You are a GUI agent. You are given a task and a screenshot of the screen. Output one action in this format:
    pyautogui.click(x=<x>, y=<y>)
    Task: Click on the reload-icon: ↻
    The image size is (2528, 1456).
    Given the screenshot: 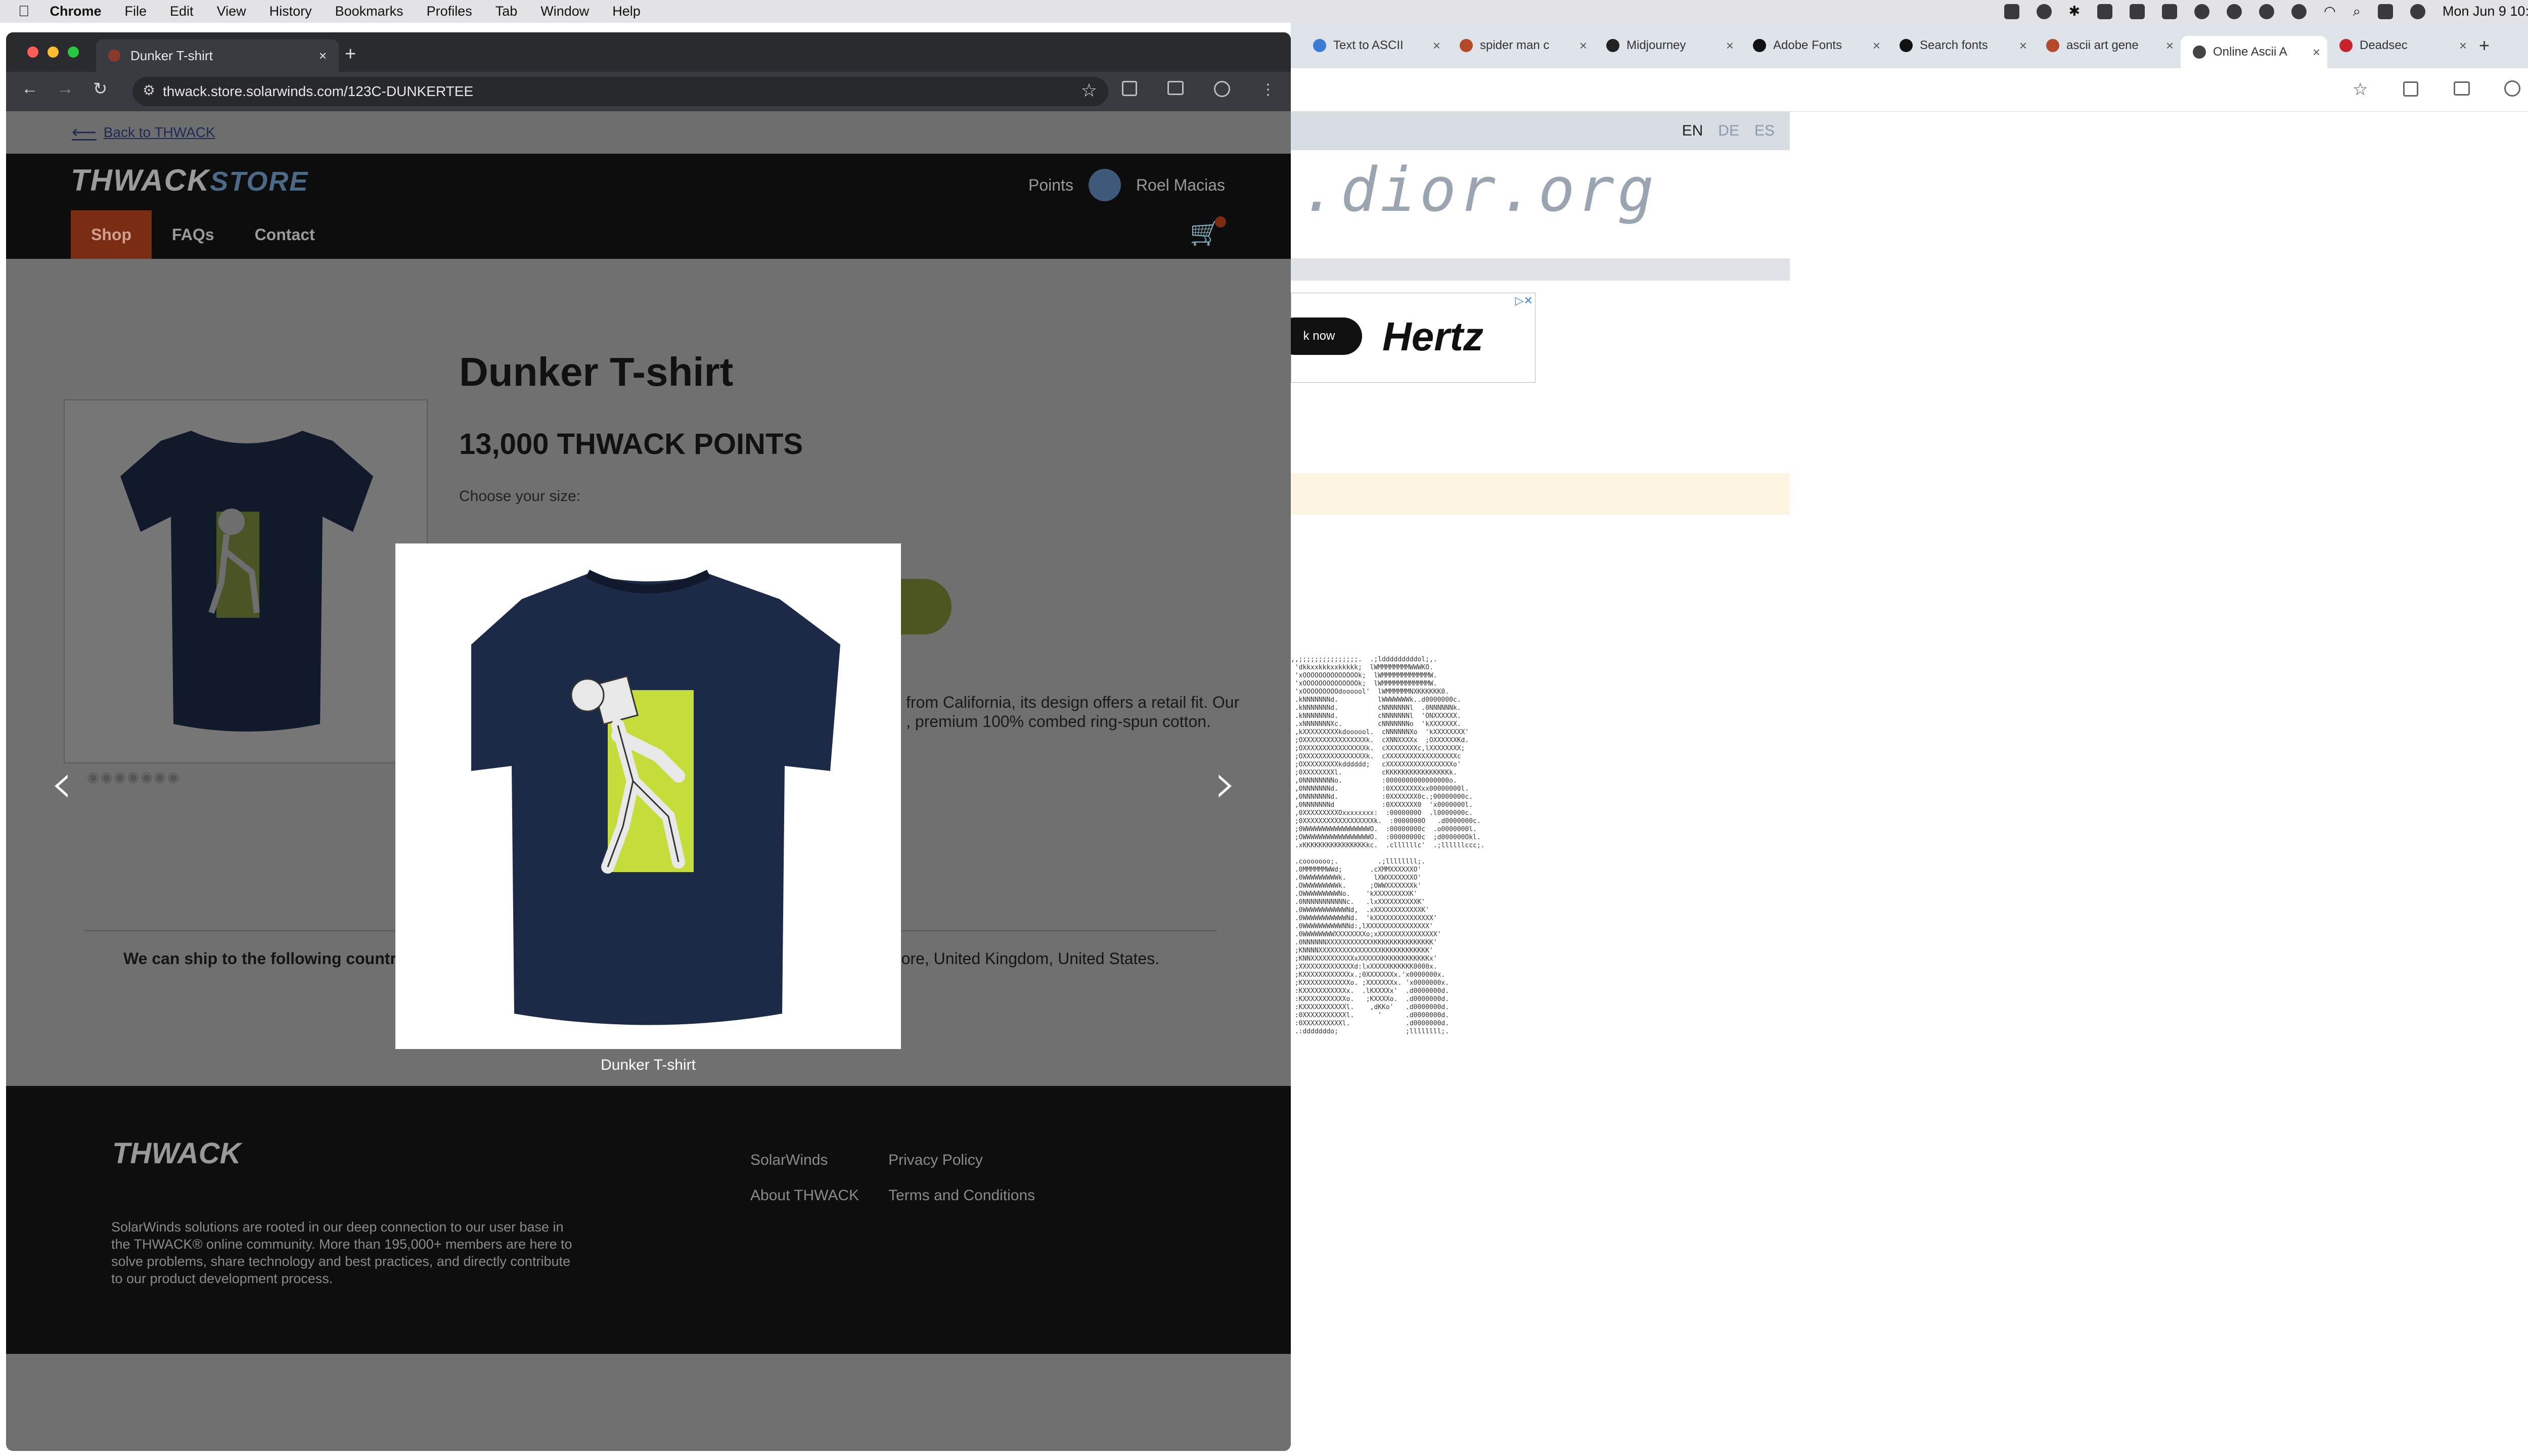 What is the action you would take?
    pyautogui.click(x=101, y=89)
    